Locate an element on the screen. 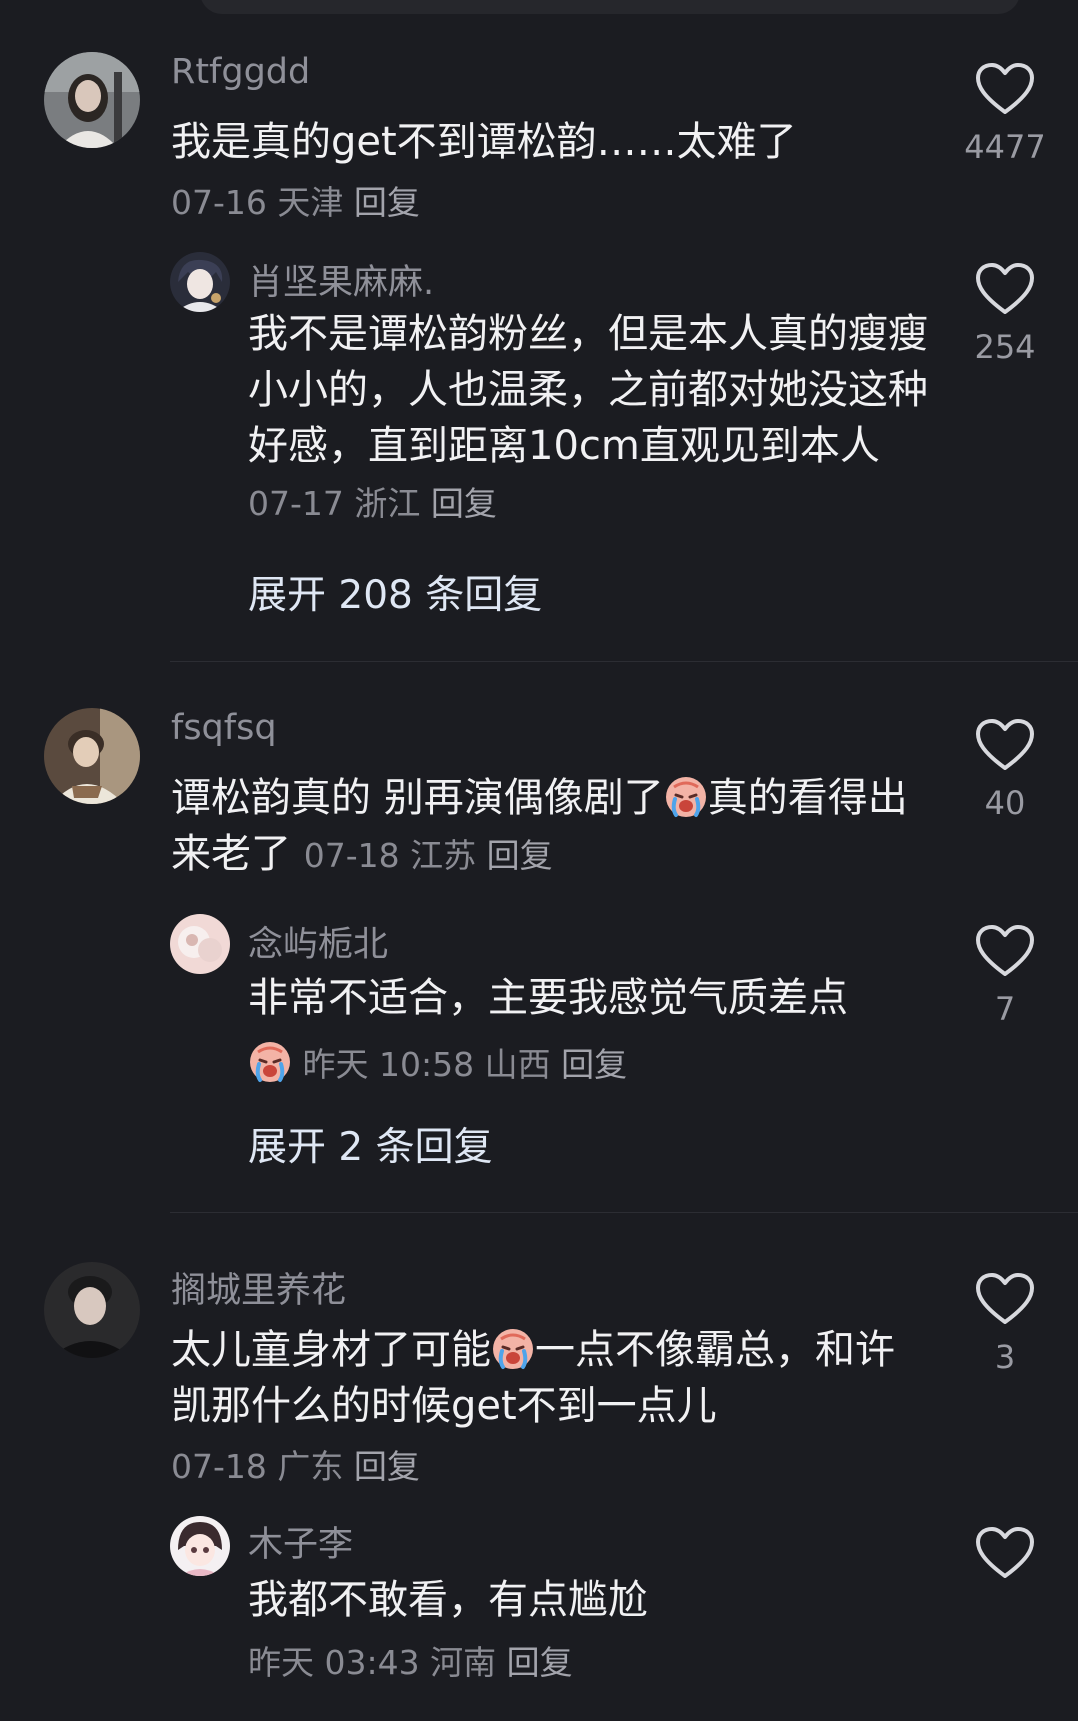 The height and width of the screenshot is (1721, 1078). reply-date-location: 昨天 10:58 山西 is located at coordinates (426, 1064).